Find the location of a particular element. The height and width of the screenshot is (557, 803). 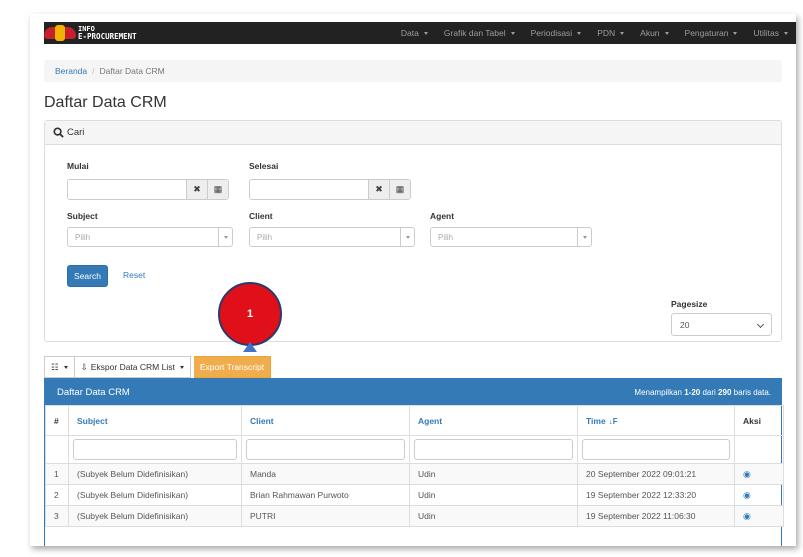

export-transcript-button: Export Transcript is located at coordinates (232, 367).